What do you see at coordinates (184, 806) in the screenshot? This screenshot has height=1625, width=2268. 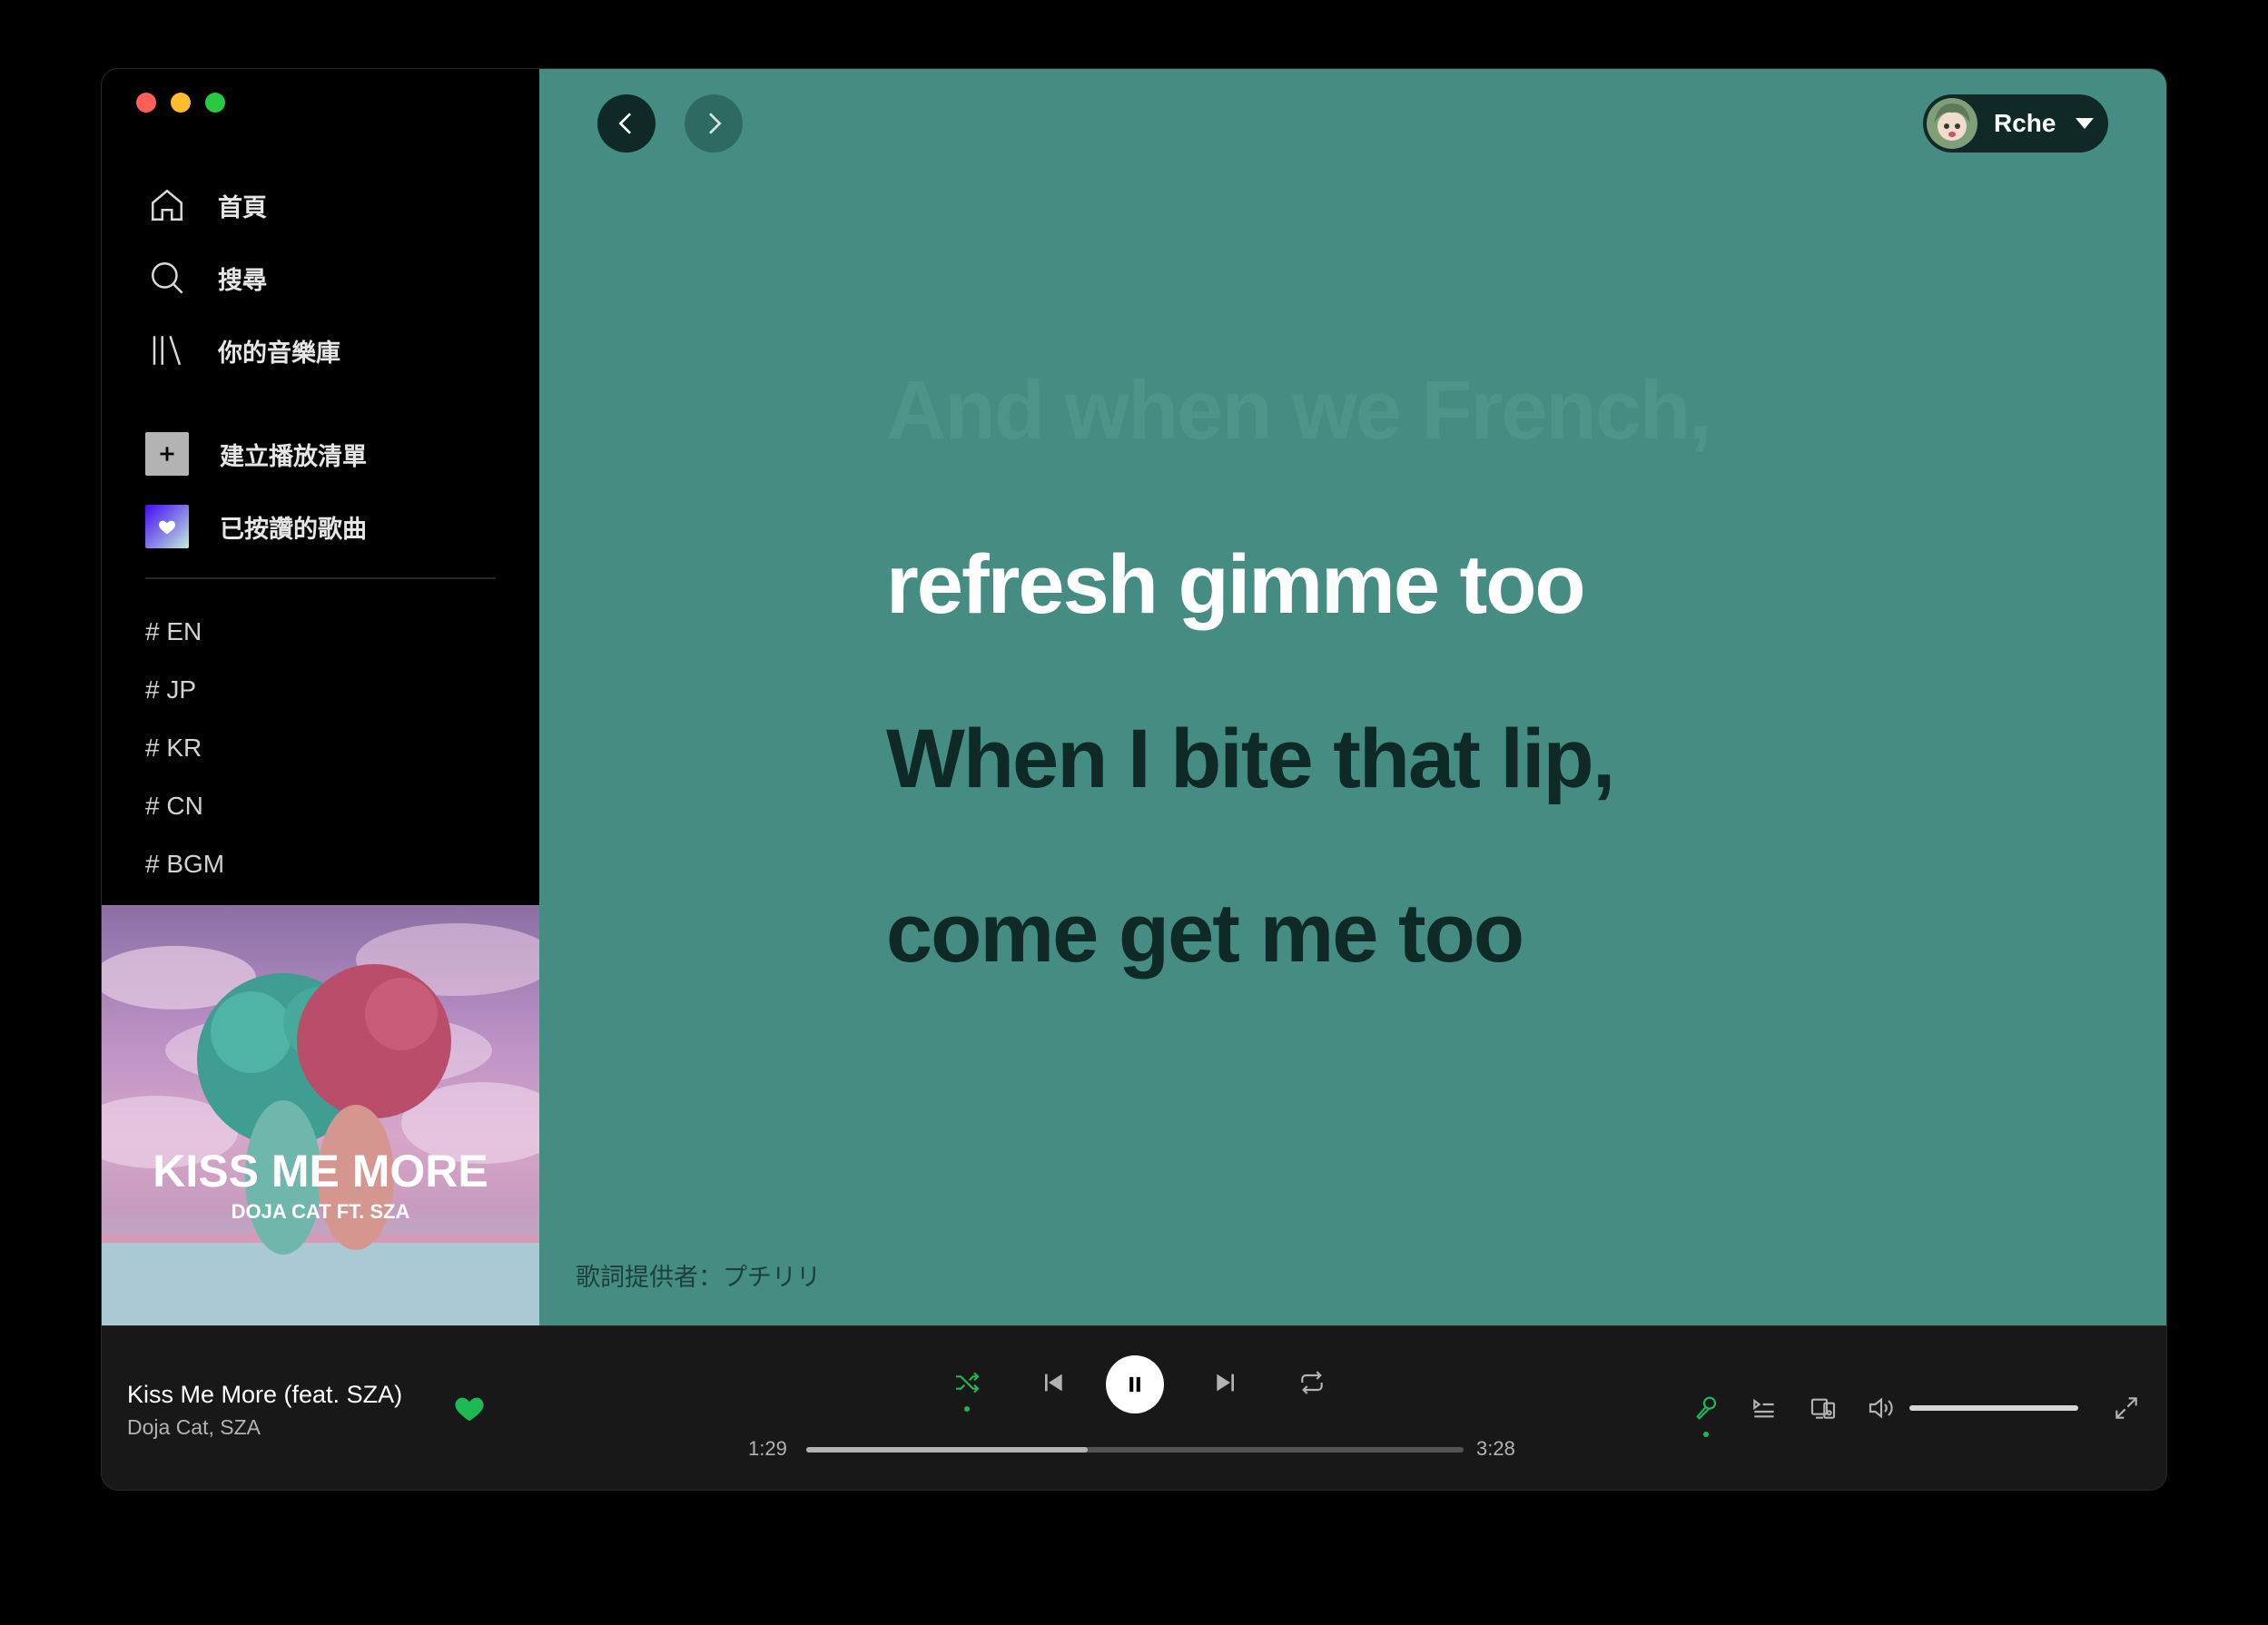 I see `playlist-item-cn: # CN` at bounding box center [184, 806].